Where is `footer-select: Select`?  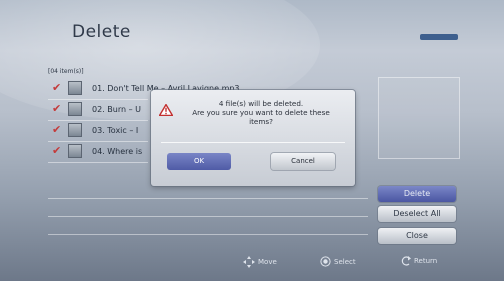
footer-select: Select is located at coordinates (338, 261).